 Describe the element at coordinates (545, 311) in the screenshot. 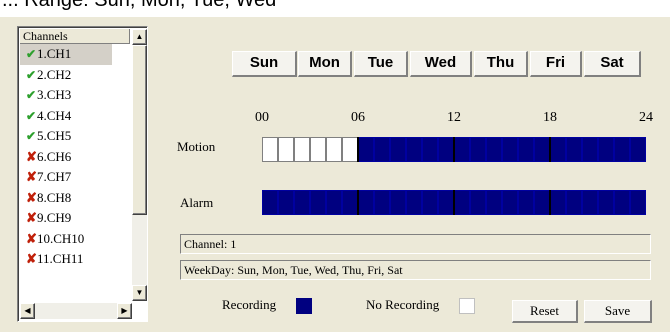

I see `reset-button: Reset` at that location.